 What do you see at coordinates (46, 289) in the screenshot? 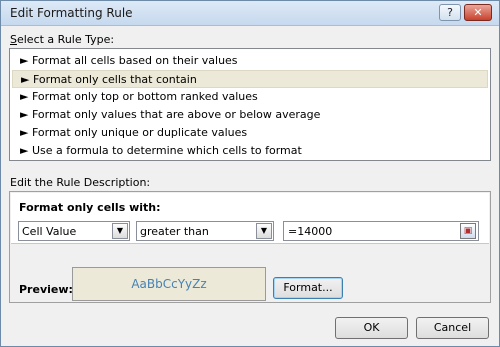
I see `preview-label: Preview:` at bounding box center [46, 289].